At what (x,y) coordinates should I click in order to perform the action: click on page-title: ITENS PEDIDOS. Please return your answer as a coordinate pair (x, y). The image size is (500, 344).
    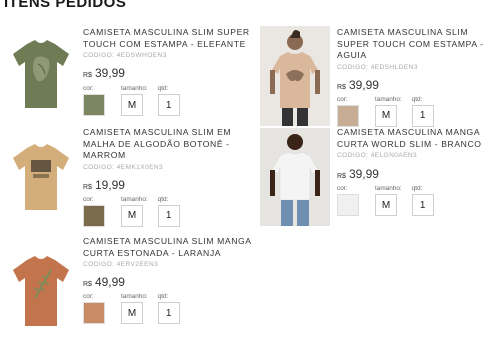
    Looking at the image, I should click on (65, 5).